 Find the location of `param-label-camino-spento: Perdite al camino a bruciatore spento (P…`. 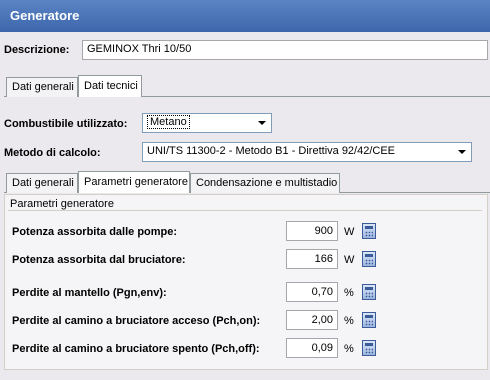

param-label-camino-spento: Perdite al camino a bruciatore spento (P… is located at coordinates (136, 349).